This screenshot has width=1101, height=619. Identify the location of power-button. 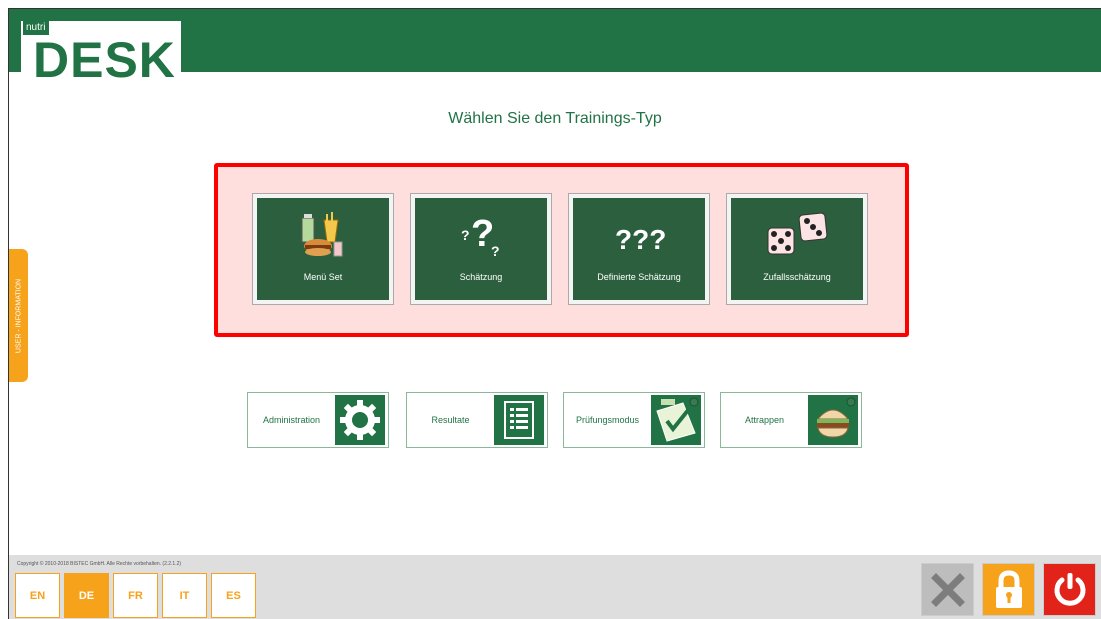
(1069, 589).